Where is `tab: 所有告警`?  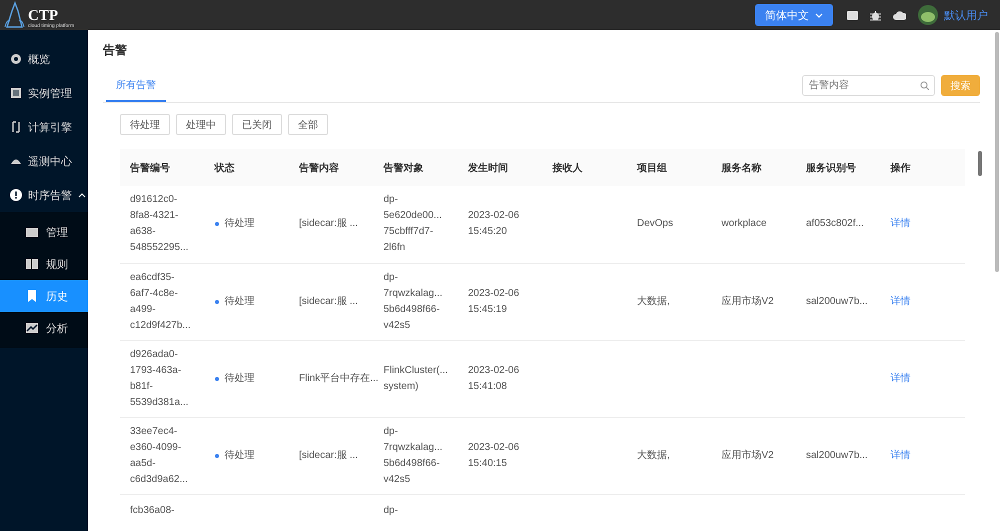
tab: 所有告警 is located at coordinates (136, 86).